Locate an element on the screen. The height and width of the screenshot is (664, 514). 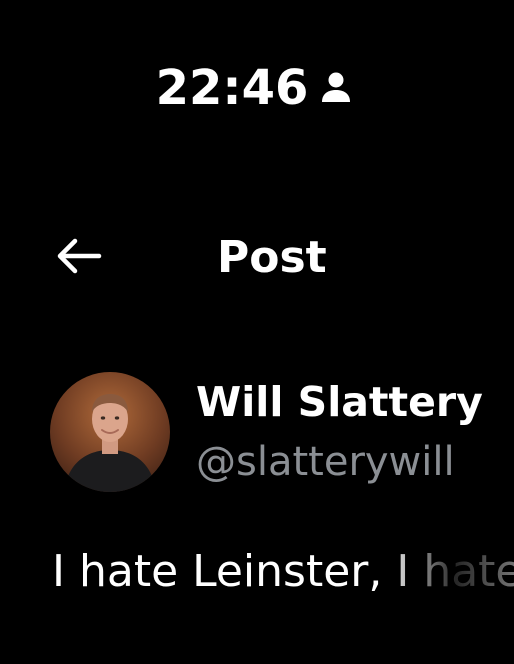
author-handle: @slatterywill is located at coordinates (325, 462).